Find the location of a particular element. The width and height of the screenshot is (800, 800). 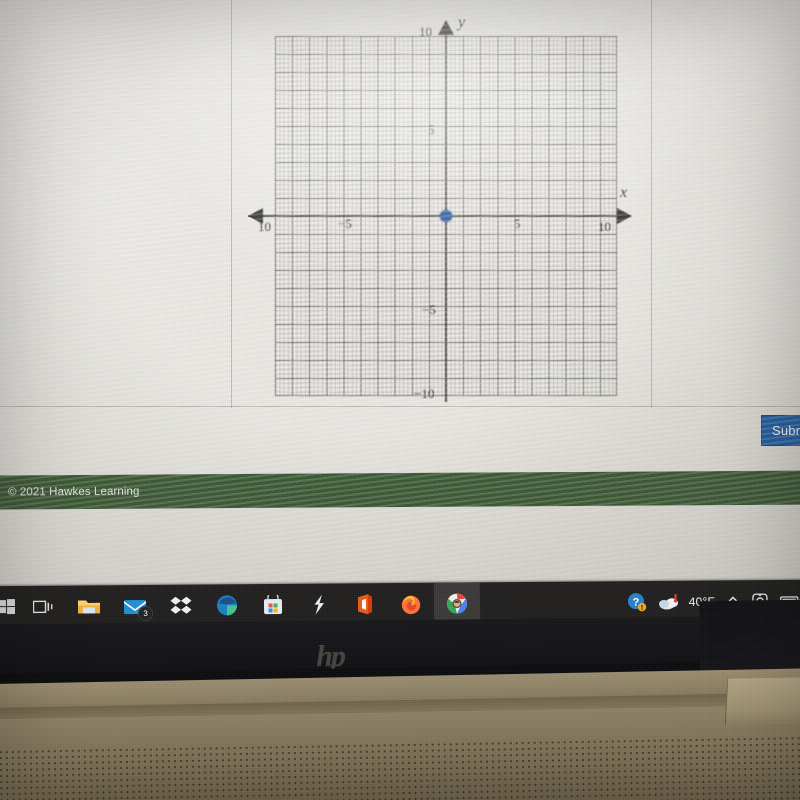

mail-unread-badge: 3 is located at coordinates (146, 613).